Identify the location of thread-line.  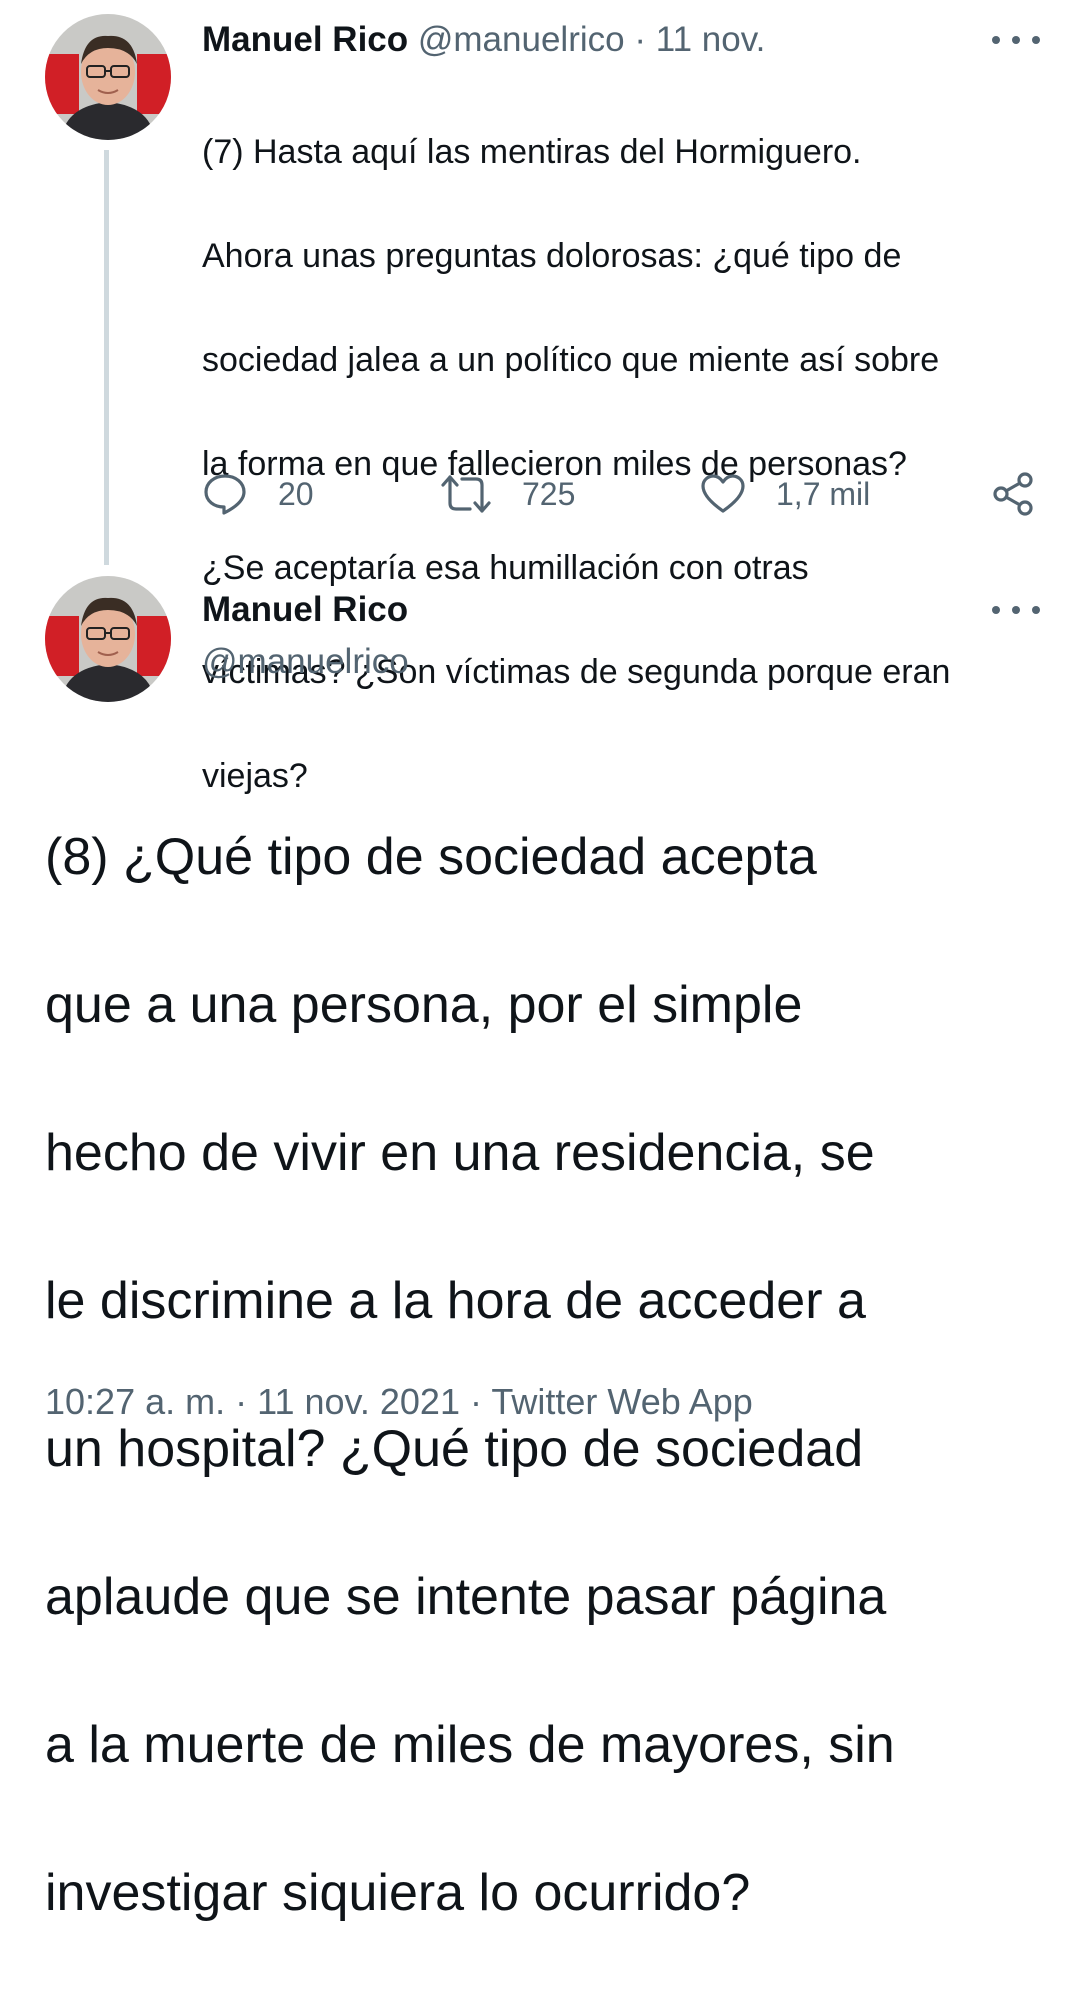
(106, 357).